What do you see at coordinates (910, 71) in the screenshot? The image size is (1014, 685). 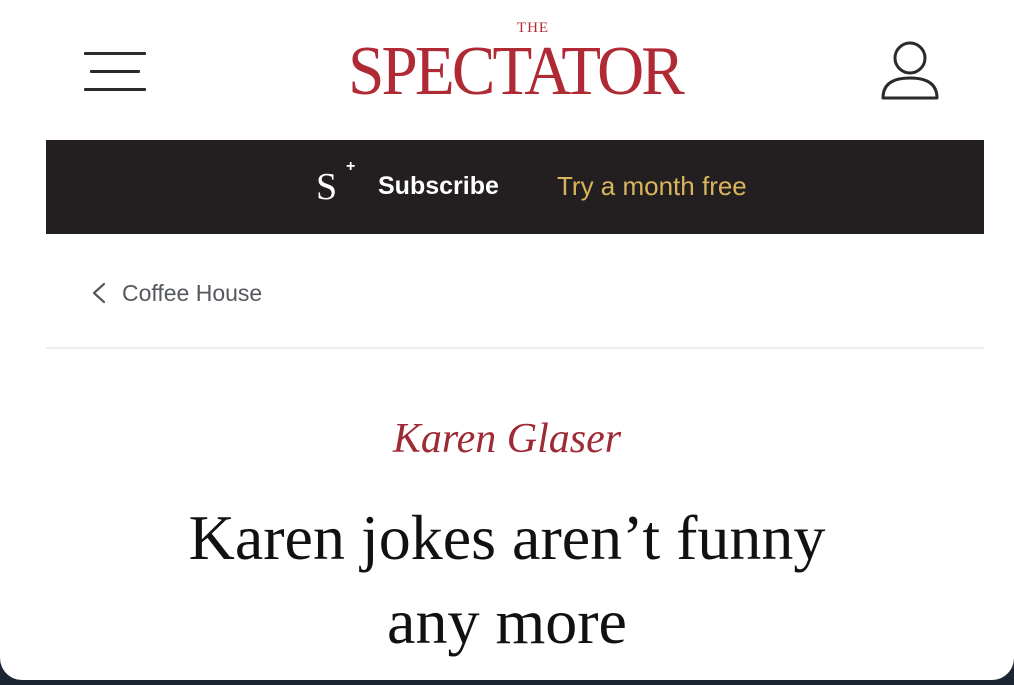 I see `user-account-icon` at bounding box center [910, 71].